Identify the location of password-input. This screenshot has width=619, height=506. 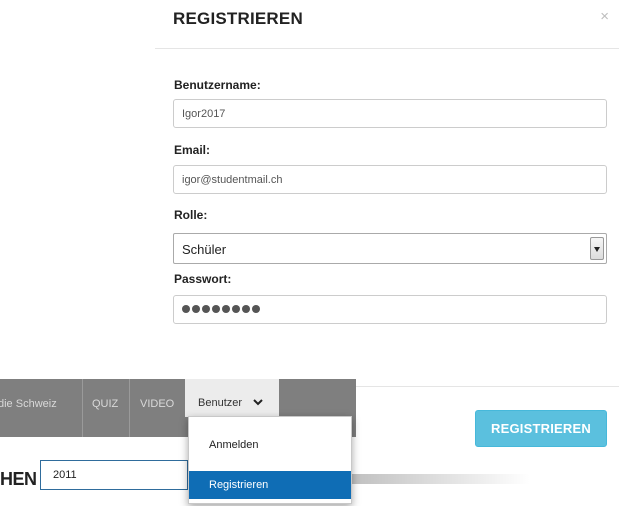
(390, 309).